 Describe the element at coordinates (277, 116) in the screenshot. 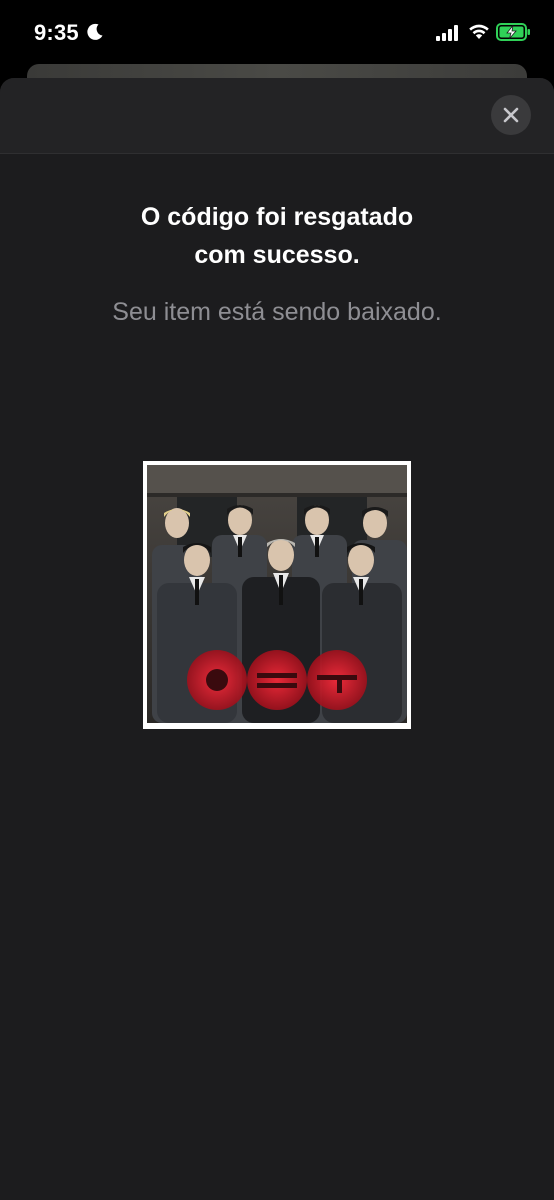

I see `sheet-header` at that location.